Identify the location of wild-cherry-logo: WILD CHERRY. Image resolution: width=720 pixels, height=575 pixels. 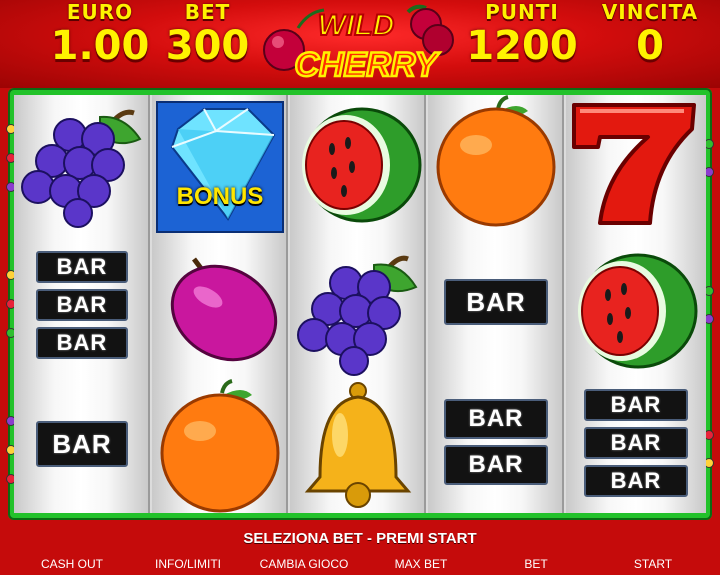
(358, 44).